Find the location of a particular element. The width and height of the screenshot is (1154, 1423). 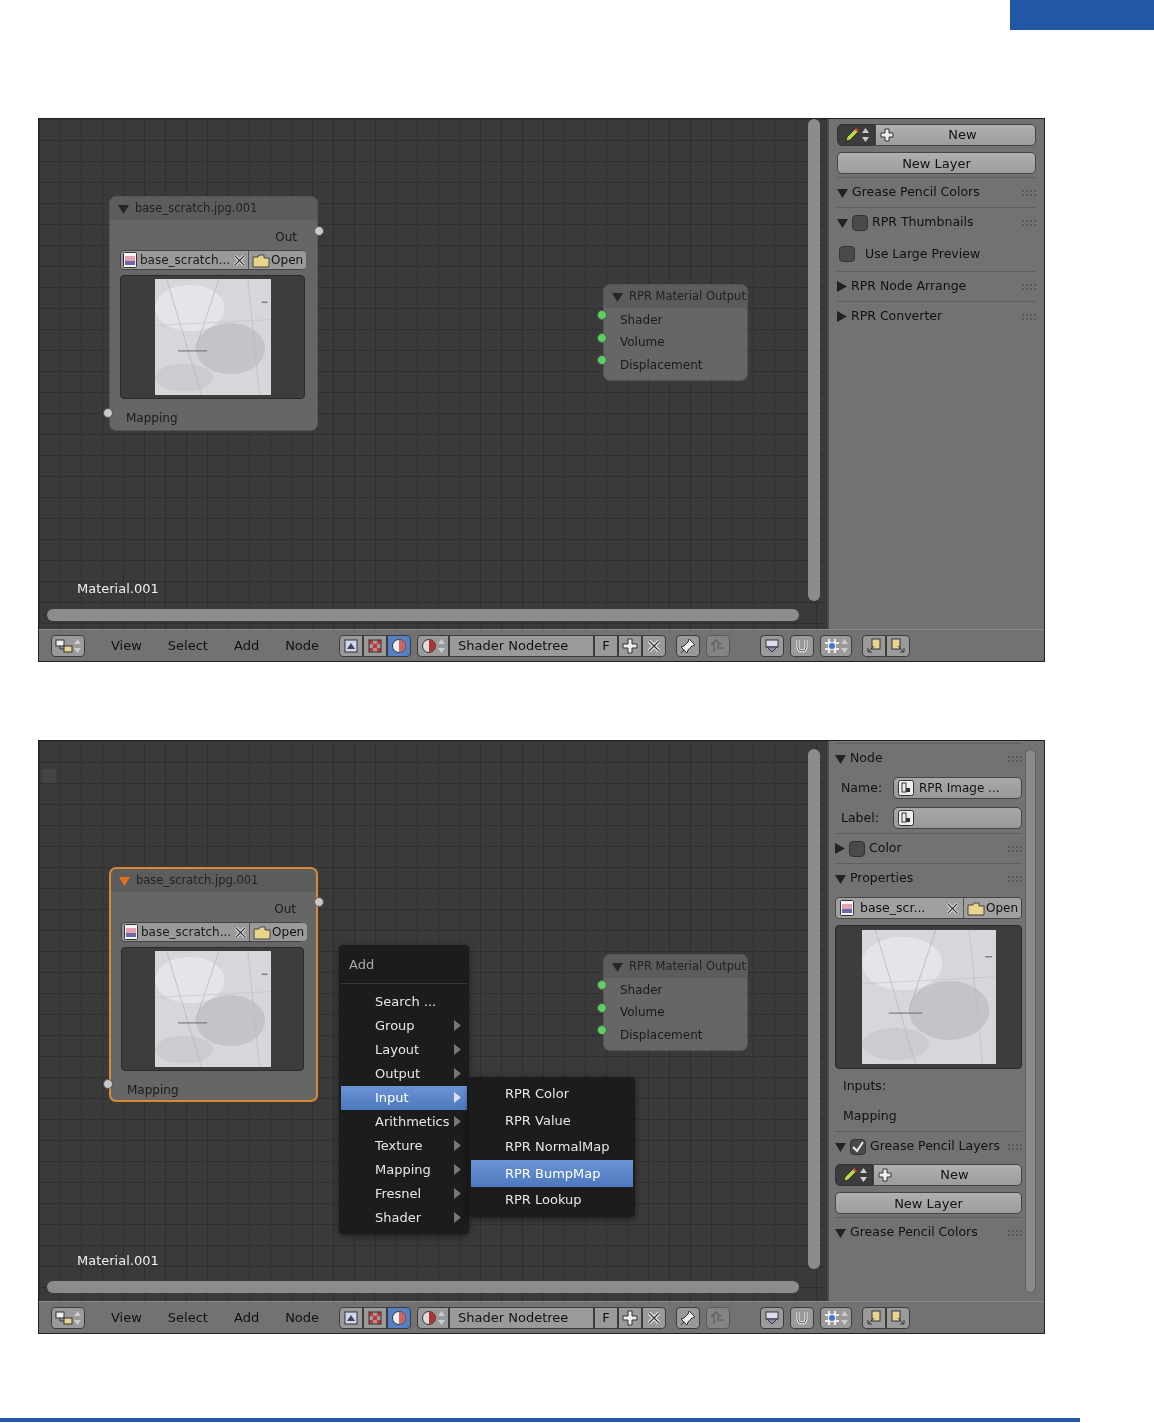

panel-header: Node is located at coordinates (928, 758).